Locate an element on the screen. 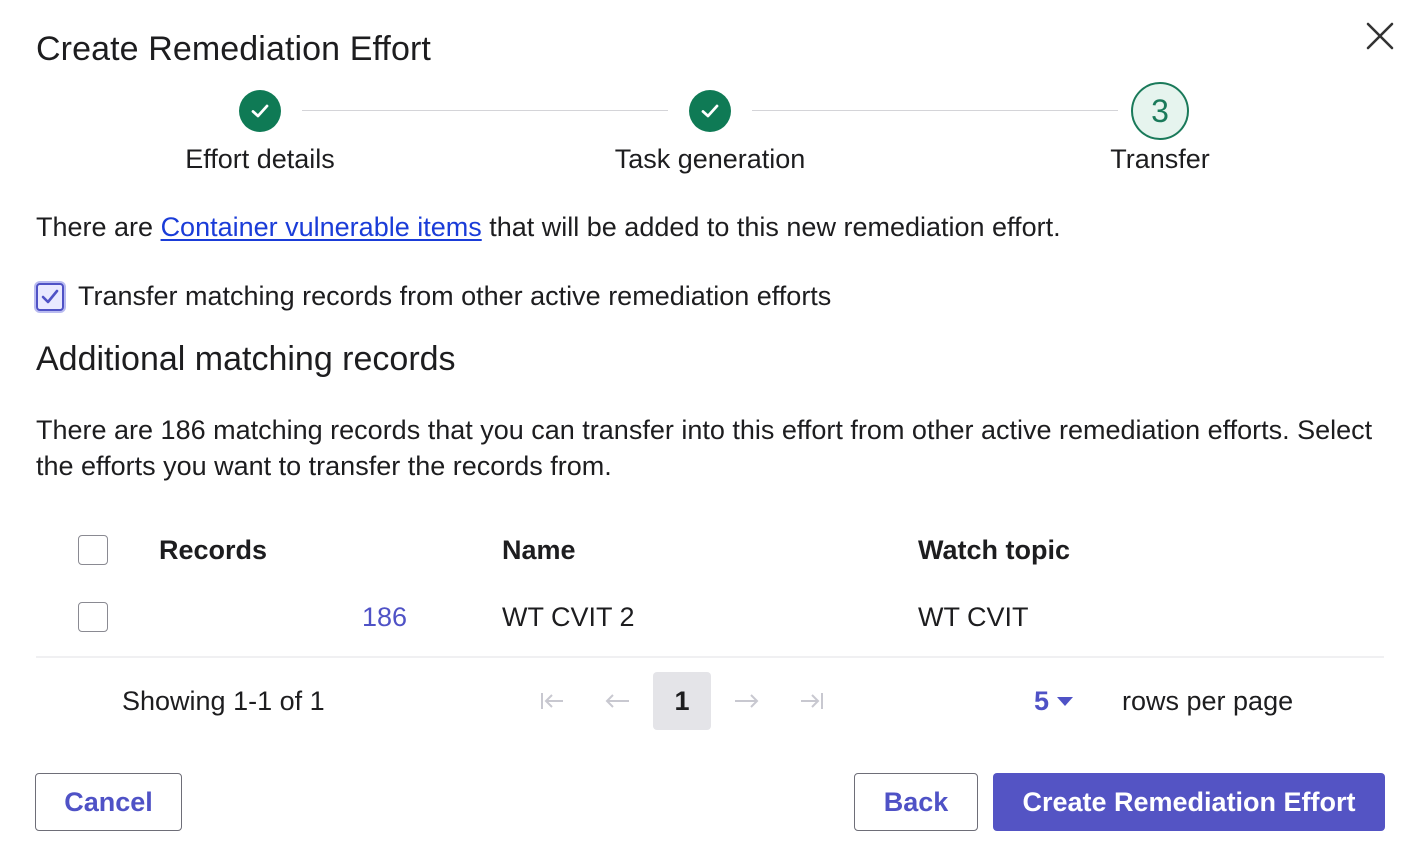 The image size is (1414, 866). rows-per-page-select: 5 is located at coordinates (1054, 701).